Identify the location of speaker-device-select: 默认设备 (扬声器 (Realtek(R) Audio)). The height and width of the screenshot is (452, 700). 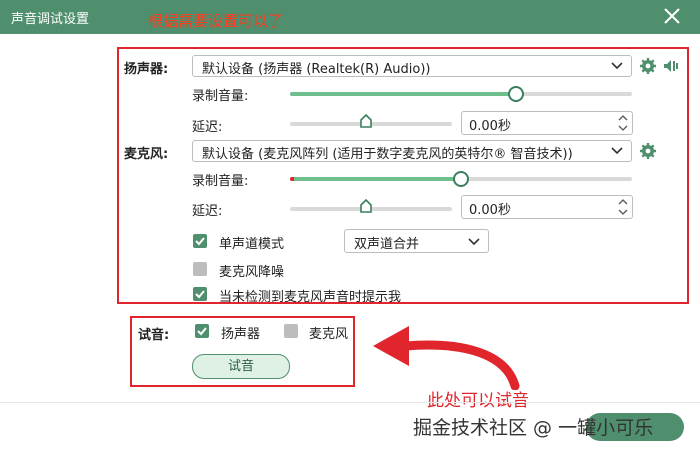
(412, 66).